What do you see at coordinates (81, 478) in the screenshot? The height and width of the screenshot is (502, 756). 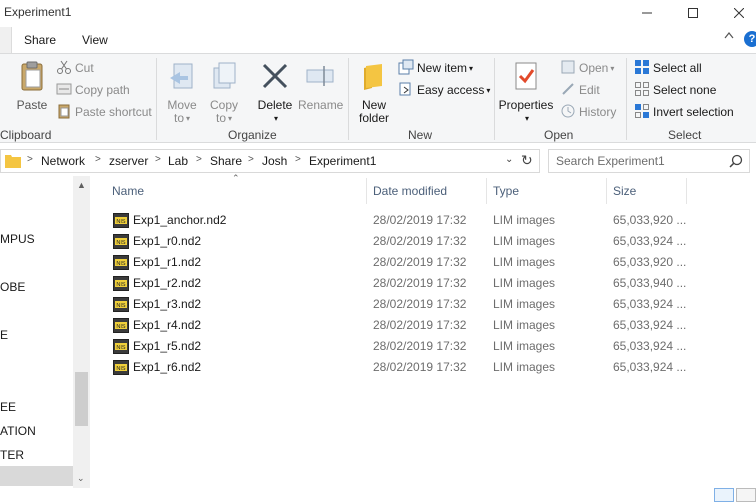 I see `scroll-down-icon: ⌄` at bounding box center [81, 478].